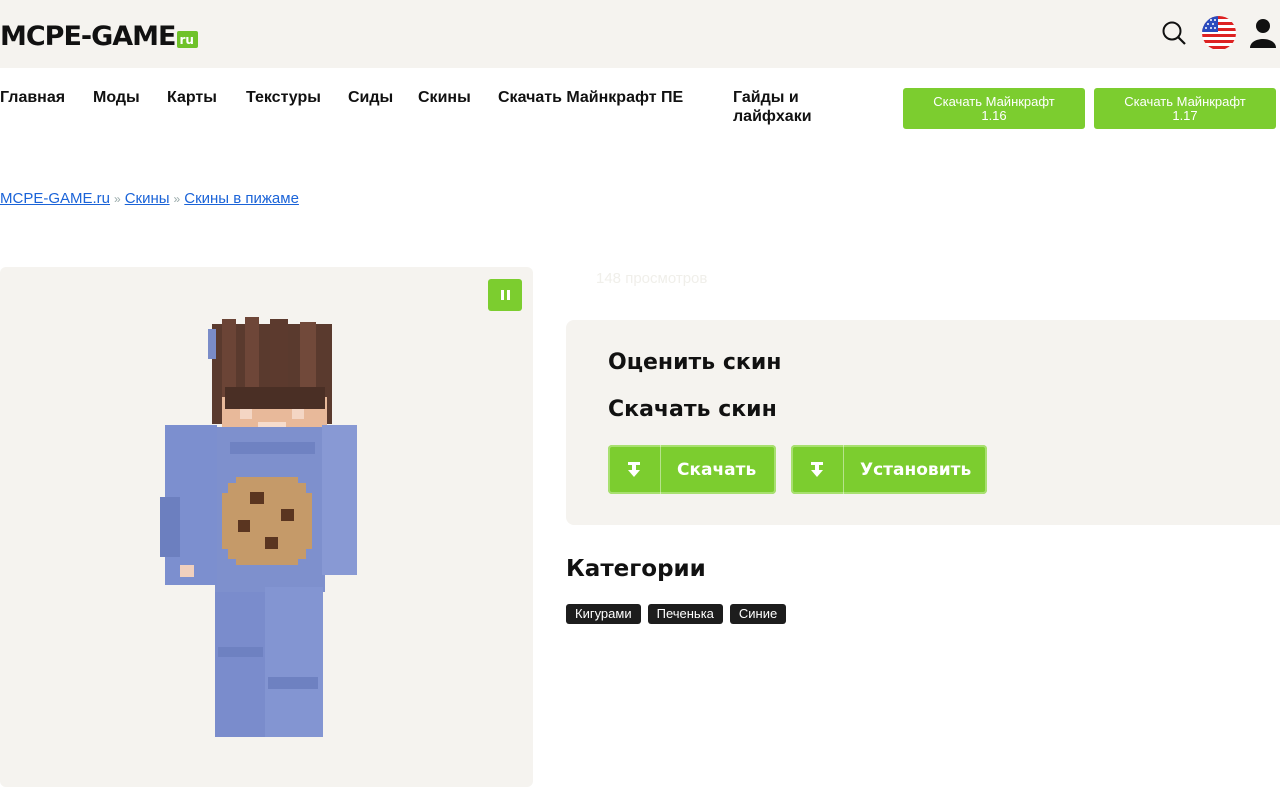 This screenshot has width=1280, height=787. I want to click on tag-kigurumi: Кигурами, so click(603, 614).